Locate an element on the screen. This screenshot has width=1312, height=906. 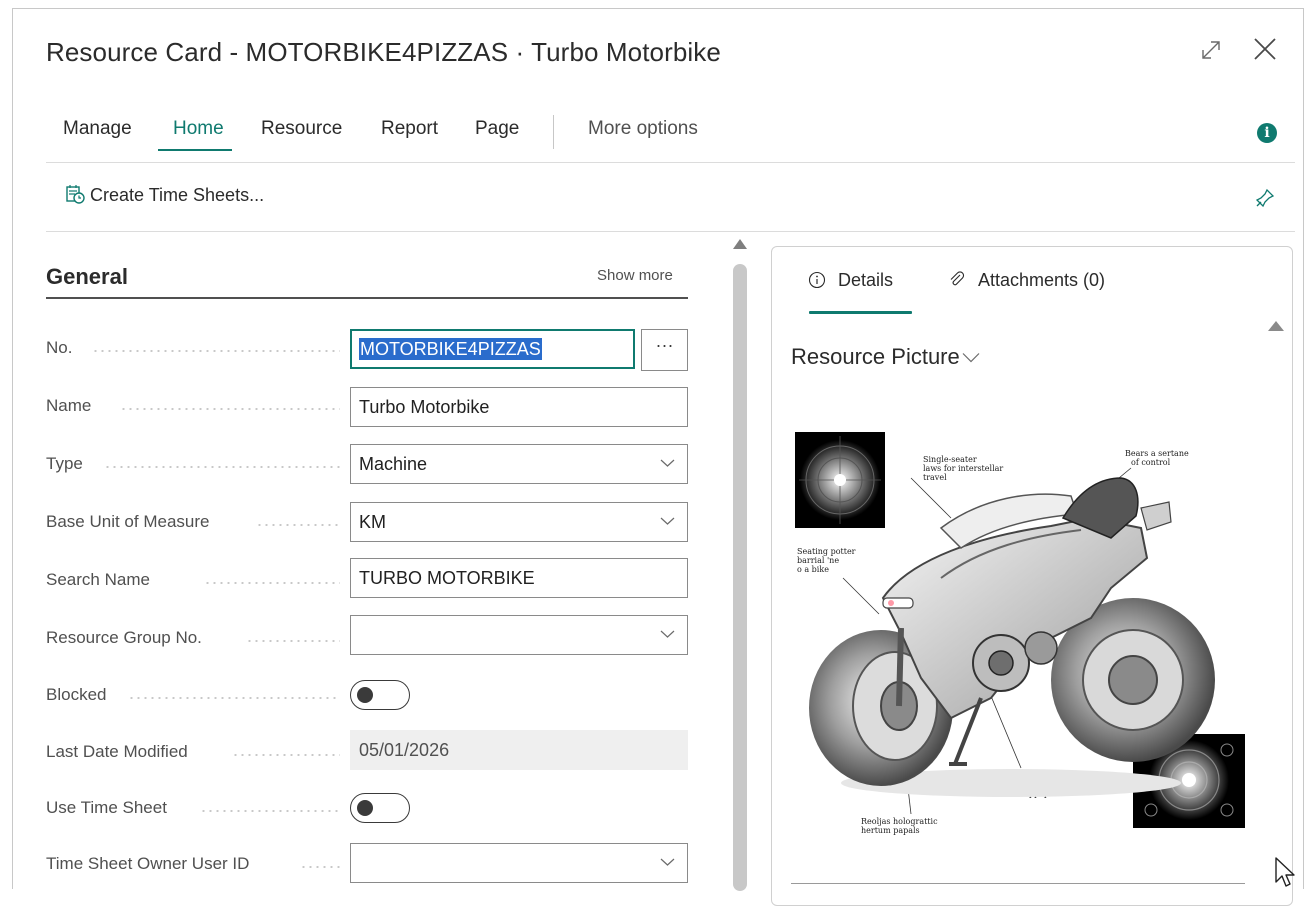
tab-report: Report is located at coordinates (409, 129).